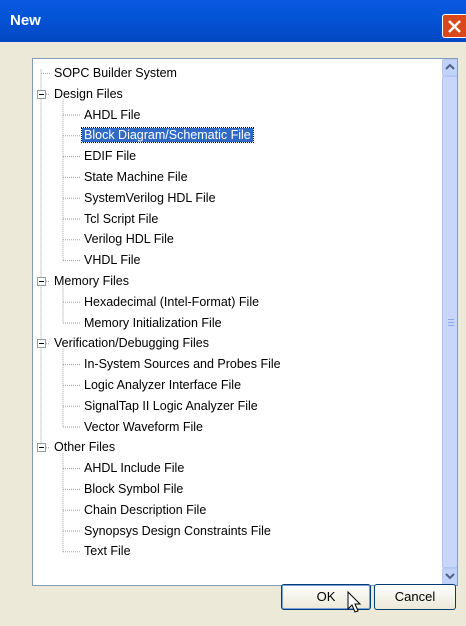 The image size is (466, 626). I want to click on tree-item-label: AHDL File, so click(112, 114).